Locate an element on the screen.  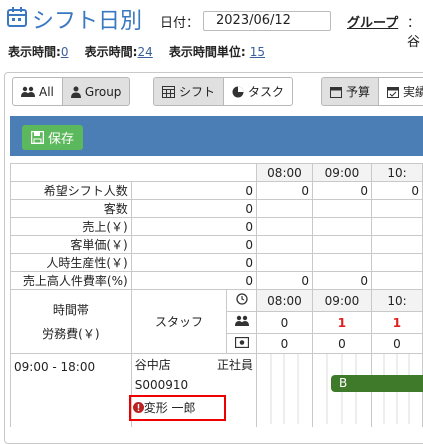
clock-icon-cell is located at coordinates (241, 300).